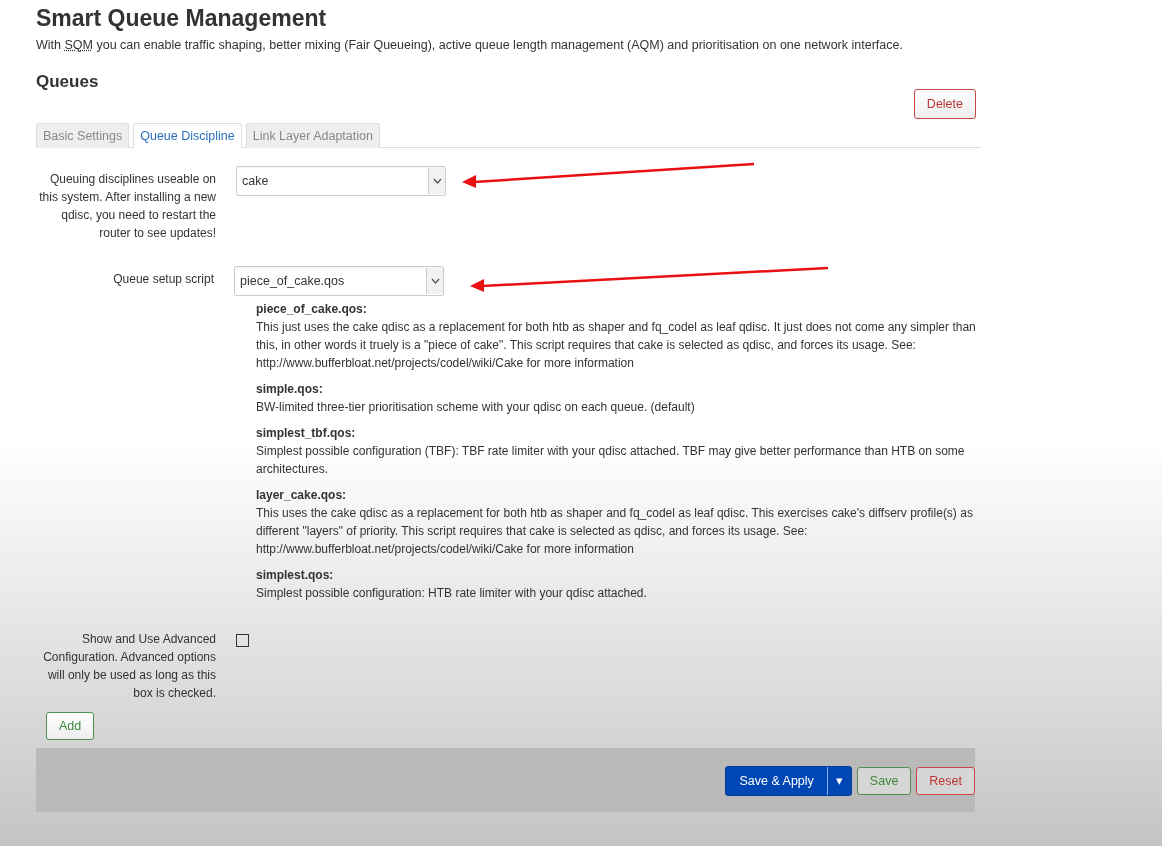  What do you see at coordinates (339, 281) in the screenshot?
I see `select-field: piece_of_cake.qos` at bounding box center [339, 281].